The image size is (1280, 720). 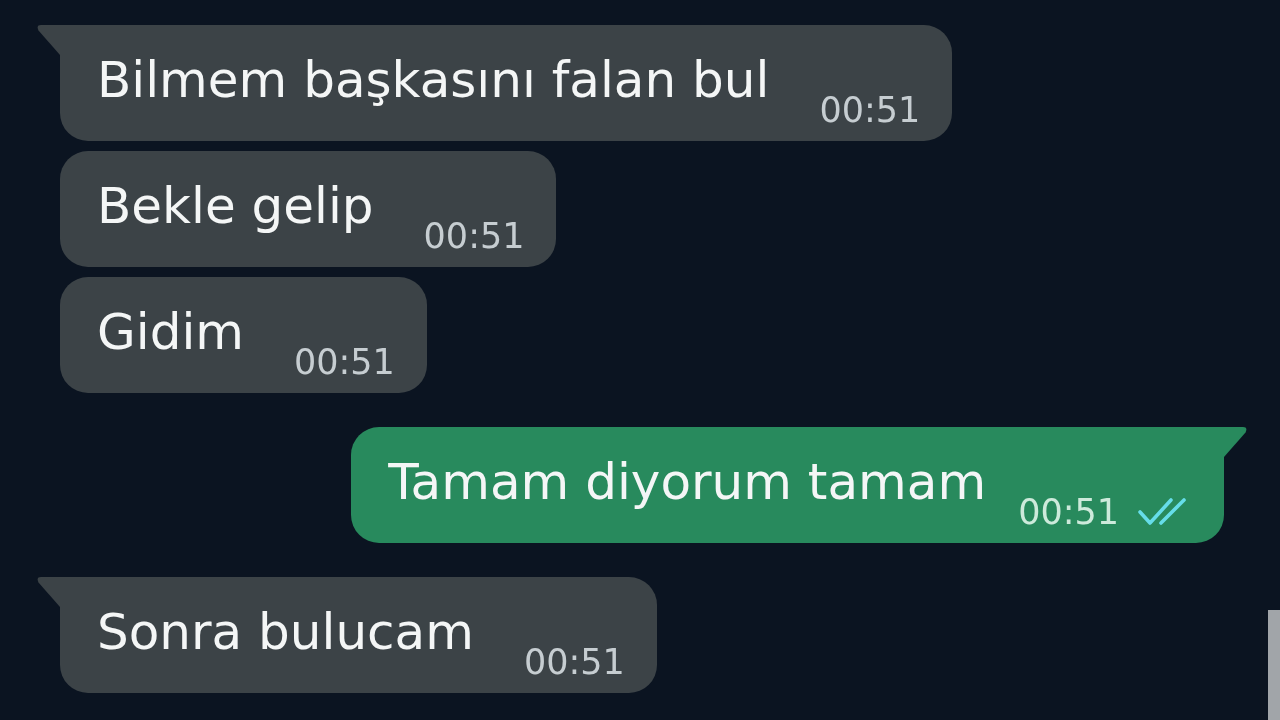 What do you see at coordinates (1274, 665) in the screenshot?
I see `scrollbar-thumb` at bounding box center [1274, 665].